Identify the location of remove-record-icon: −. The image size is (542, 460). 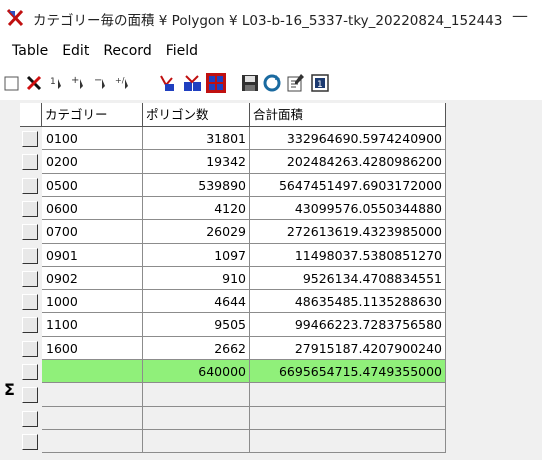
(102, 83).